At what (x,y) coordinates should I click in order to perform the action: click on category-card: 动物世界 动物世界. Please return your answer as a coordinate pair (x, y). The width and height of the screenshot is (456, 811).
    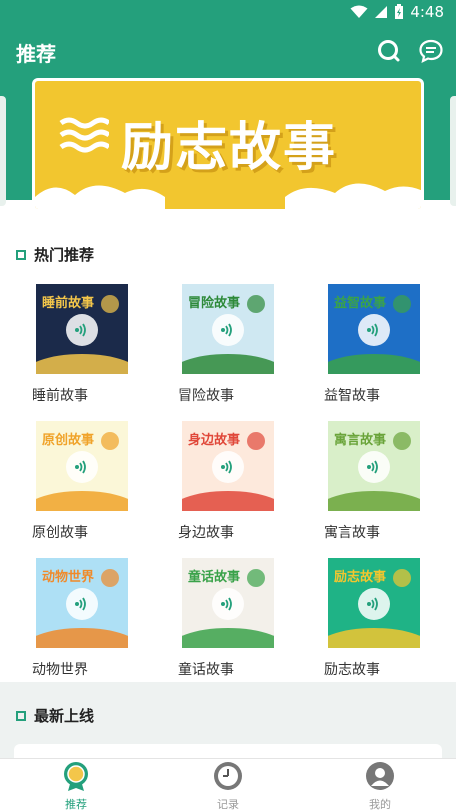
    Looking at the image, I should click on (80, 618).